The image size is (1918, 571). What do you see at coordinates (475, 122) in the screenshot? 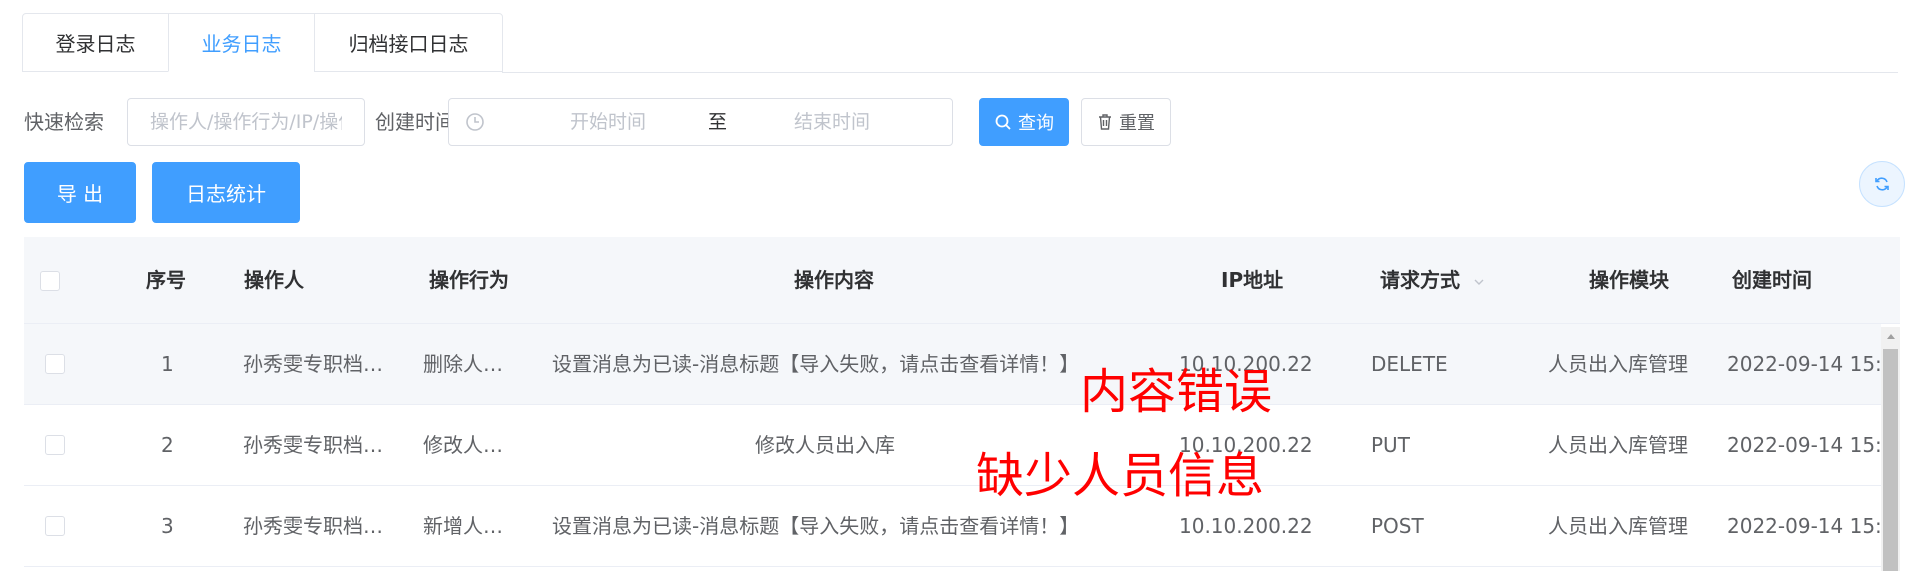
I see `clock-icon` at bounding box center [475, 122].